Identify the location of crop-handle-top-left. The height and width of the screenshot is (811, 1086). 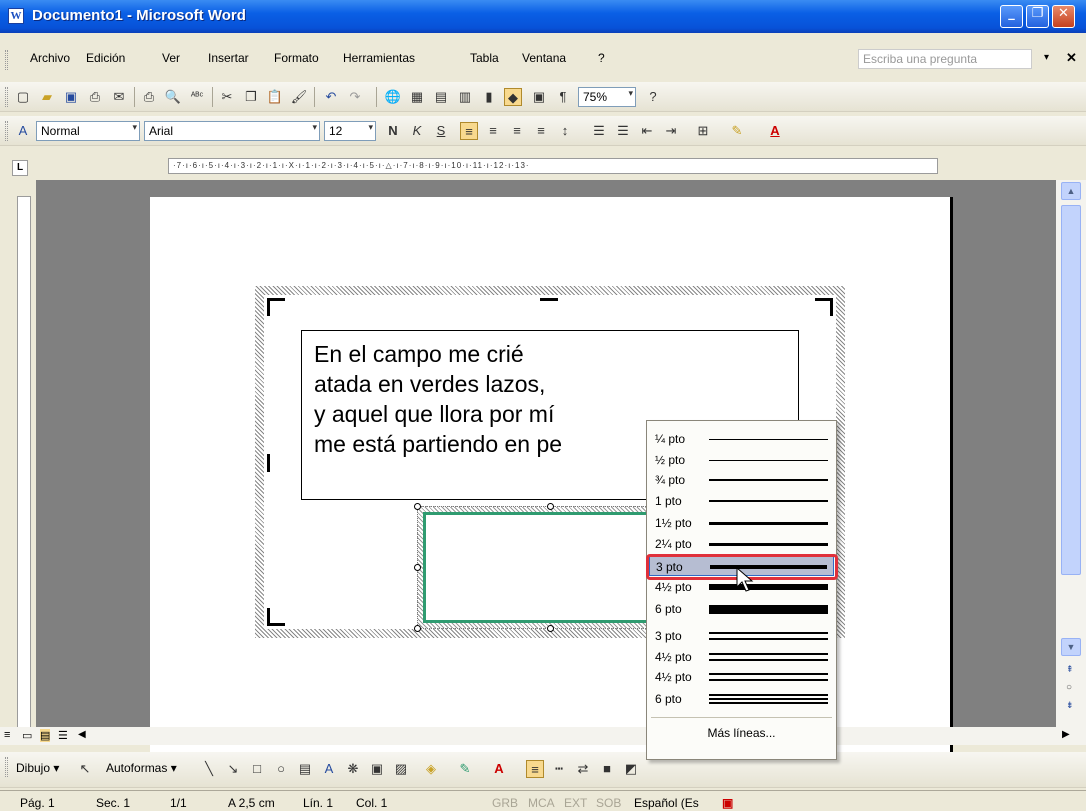
(276, 307).